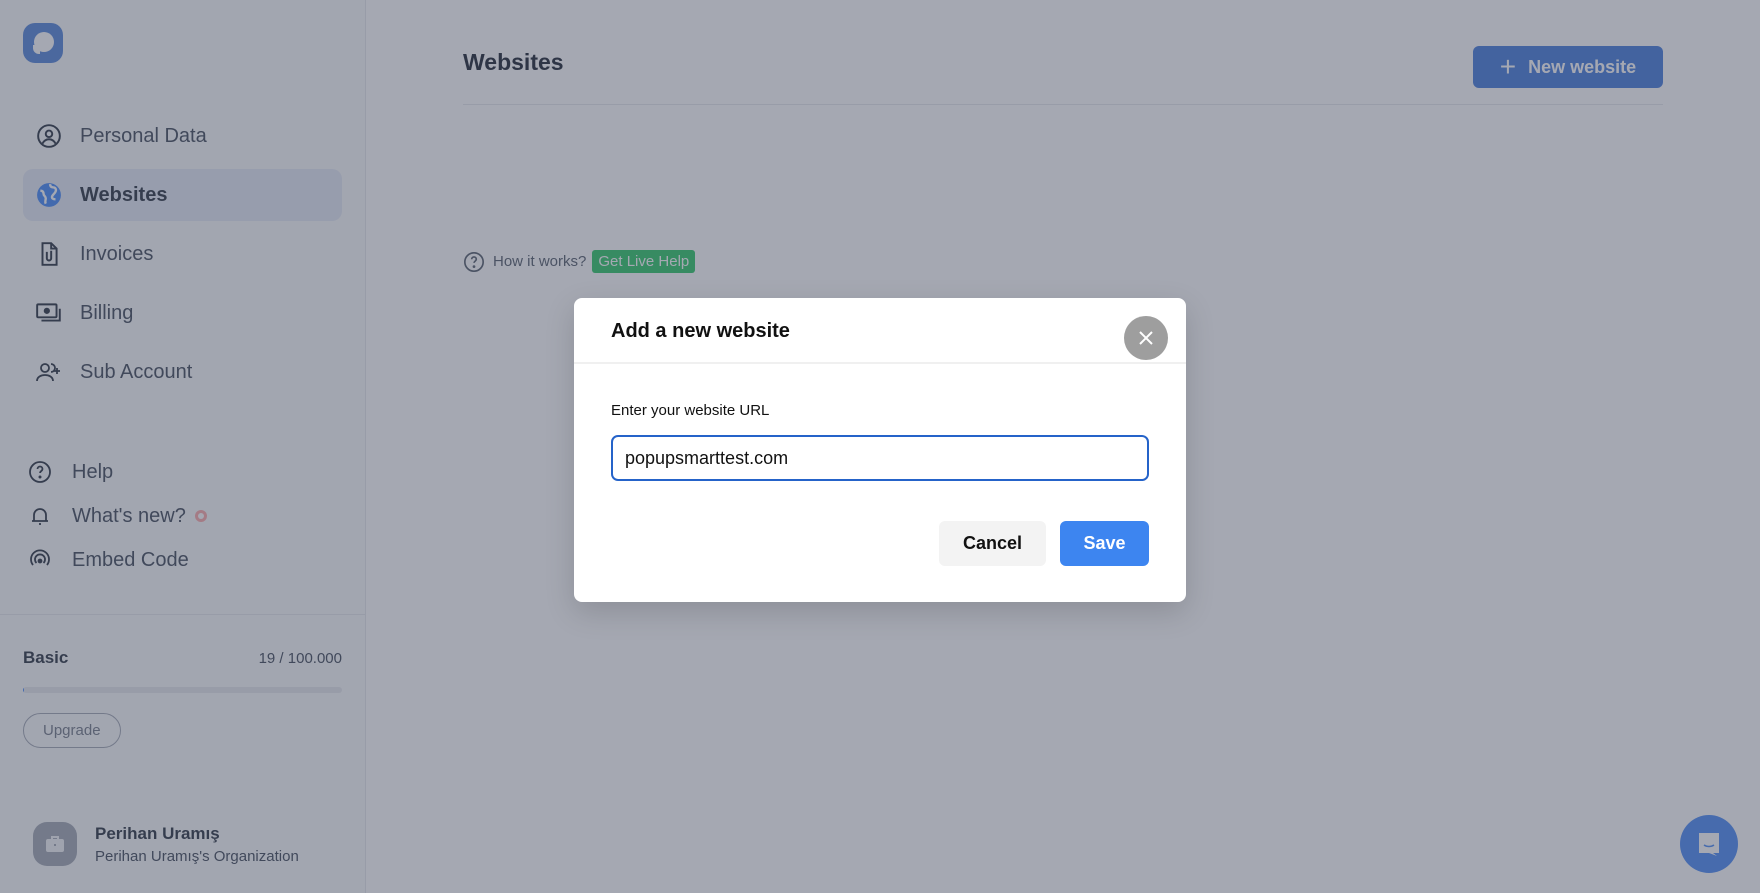 Image resolution: width=1760 pixels, height=893 pixels. I want to click on save-button: Save, so click(1104, 543).